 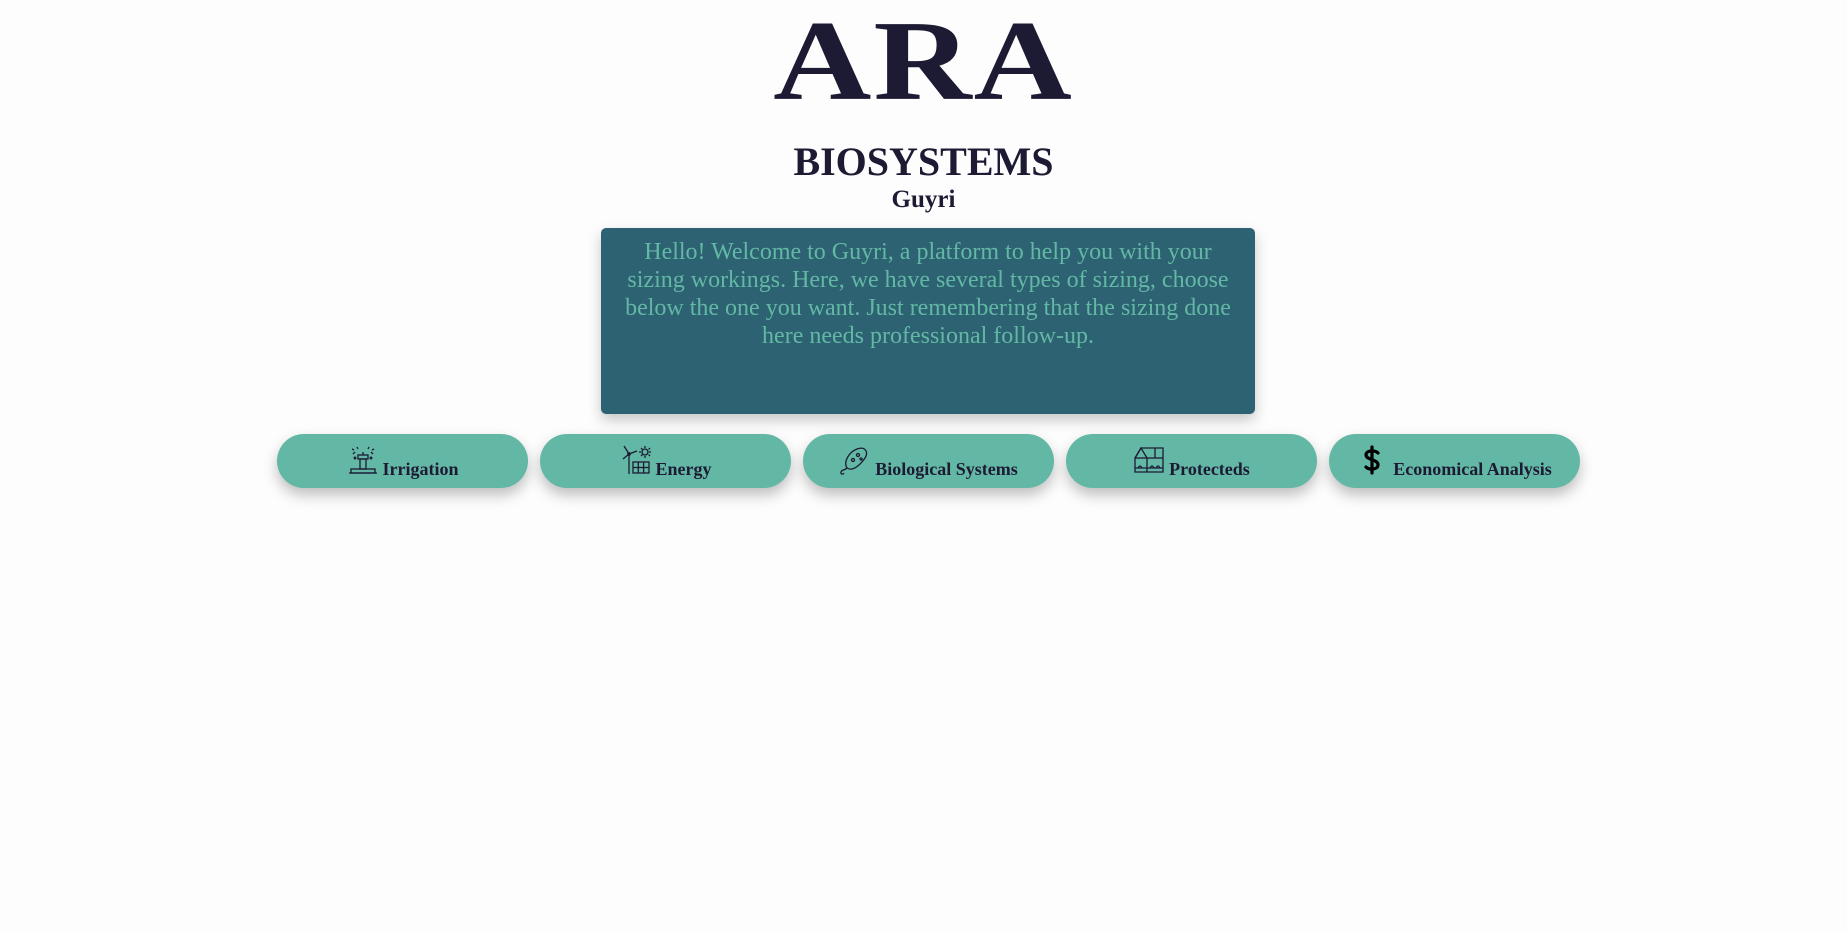 I want to click on irrigation-label: Irrigation, so click(x=420, y=469).